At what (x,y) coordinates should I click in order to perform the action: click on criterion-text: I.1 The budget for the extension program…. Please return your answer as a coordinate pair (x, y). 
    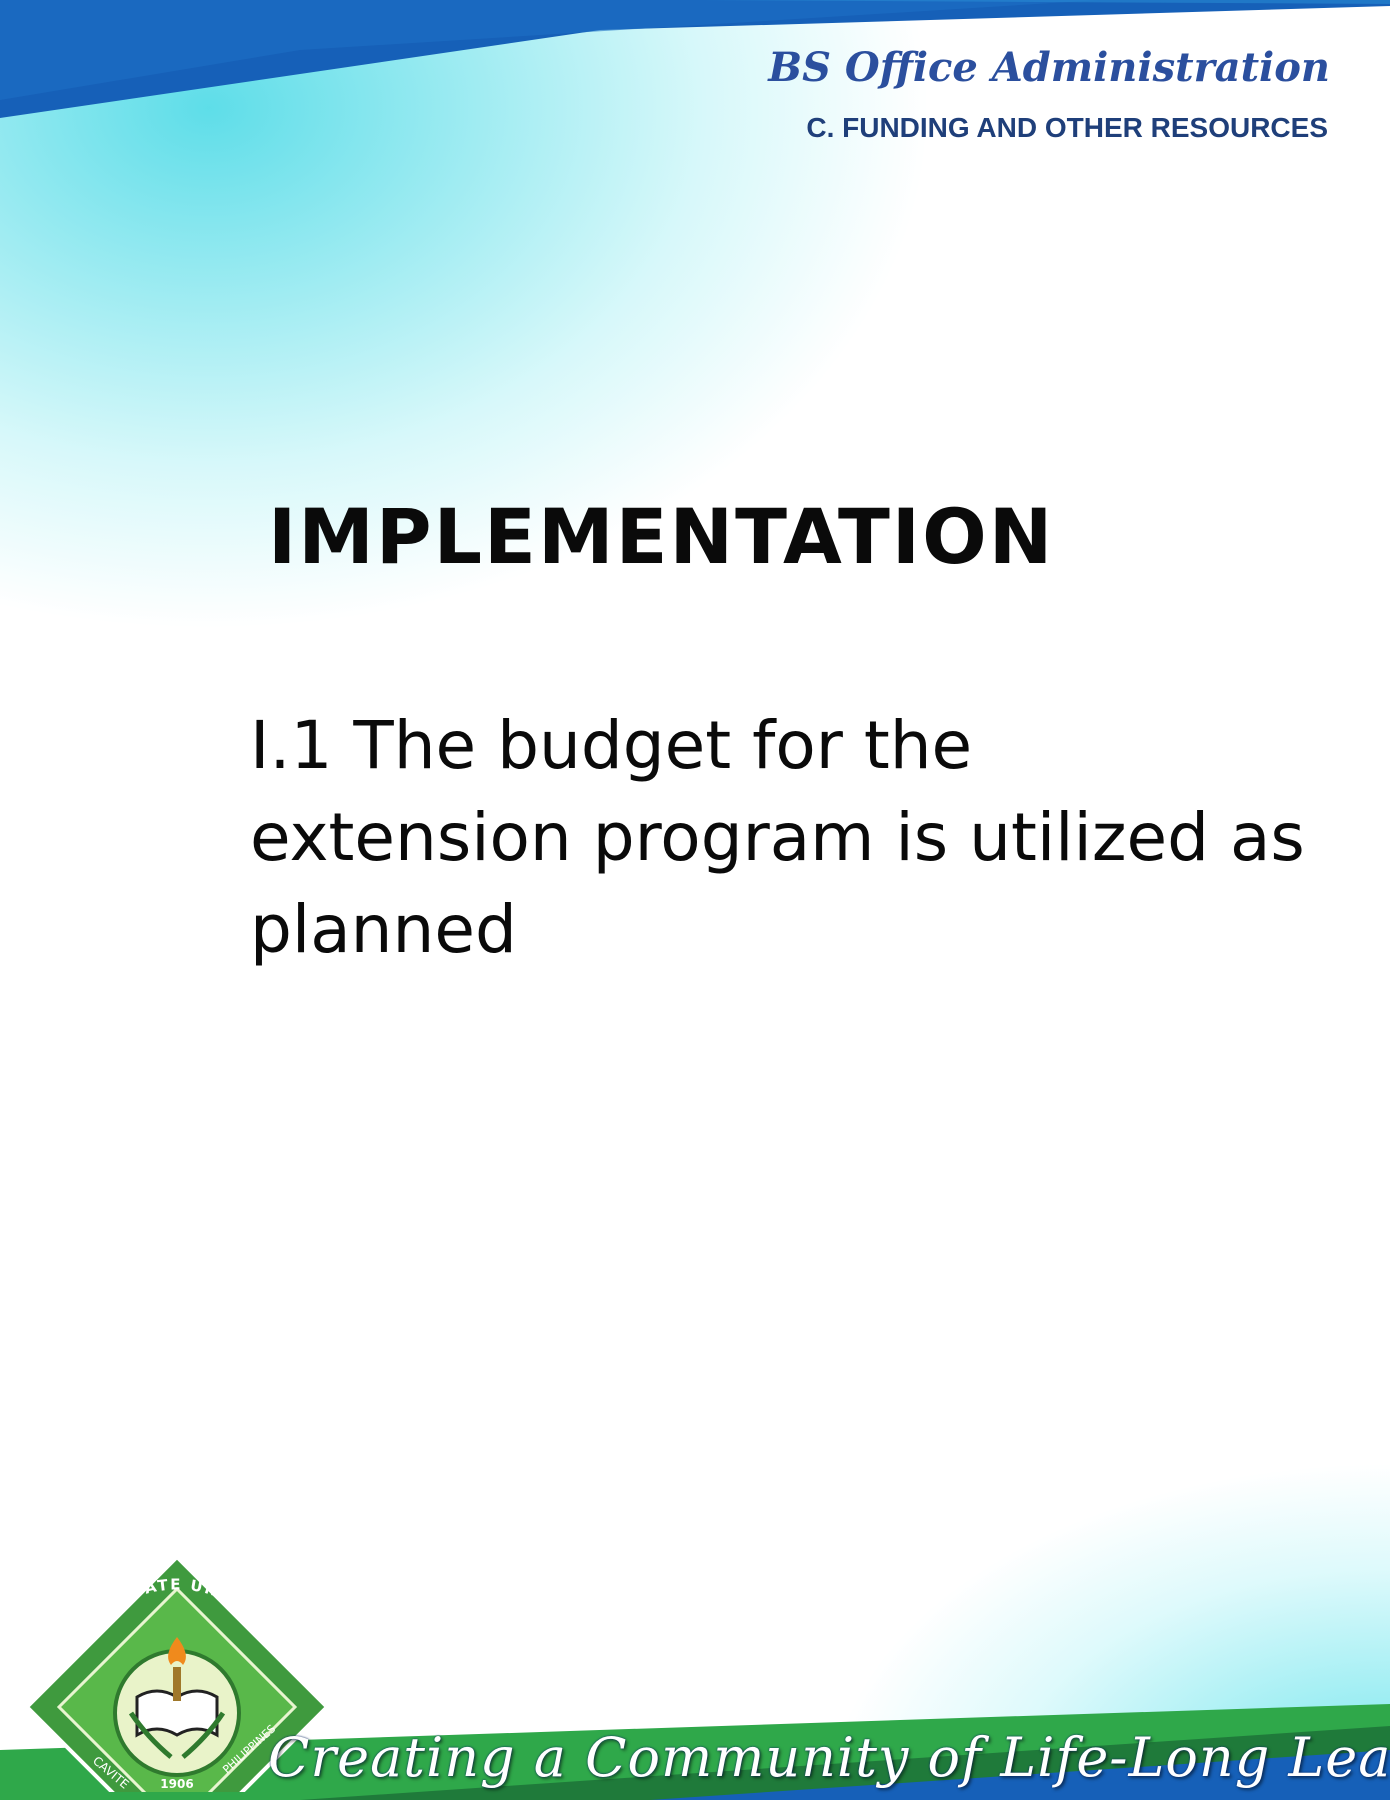
    Looking at the image, I should click on (777, 837).